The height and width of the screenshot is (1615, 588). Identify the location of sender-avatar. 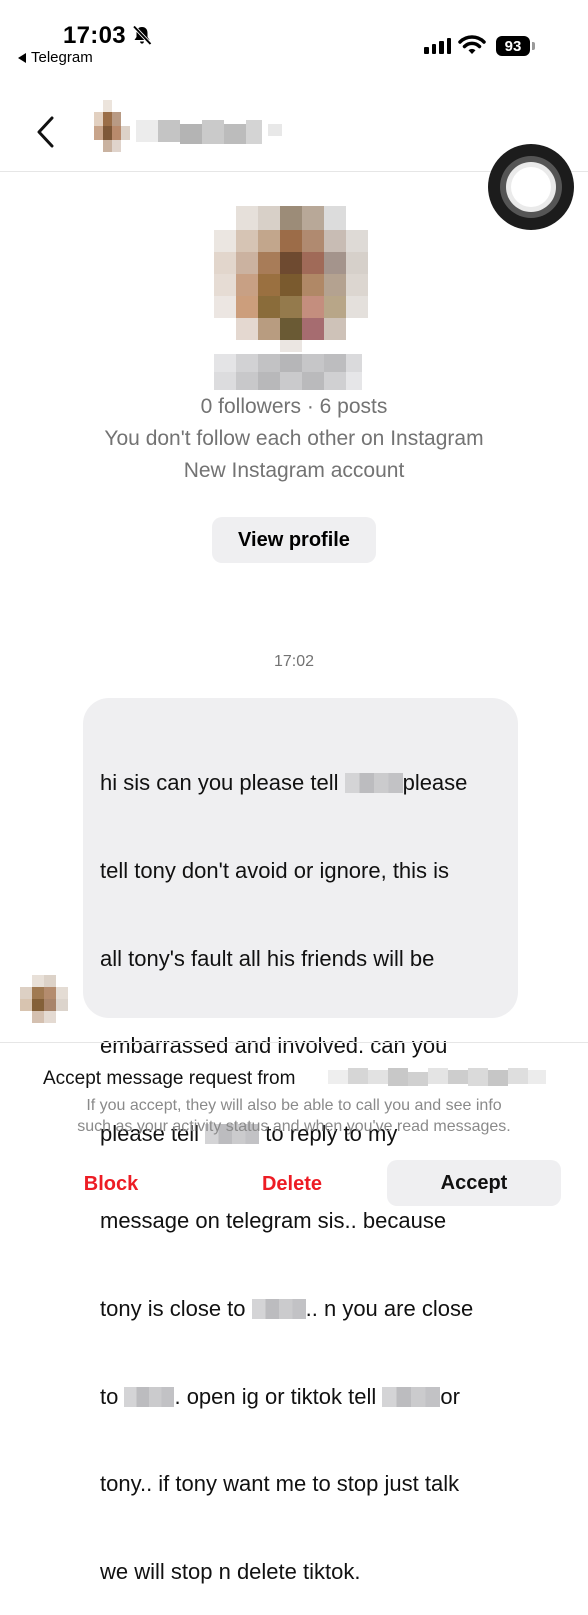
(44, 999).